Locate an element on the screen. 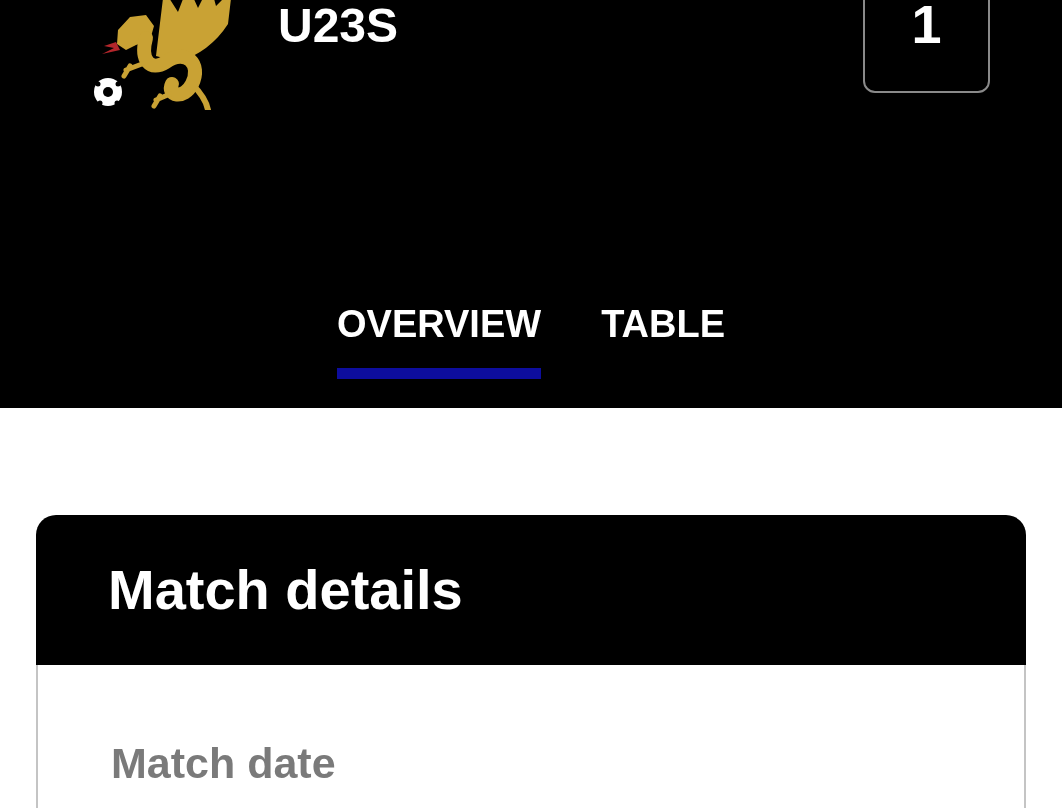  card-title: Match details is located at coordinates (285, 590).